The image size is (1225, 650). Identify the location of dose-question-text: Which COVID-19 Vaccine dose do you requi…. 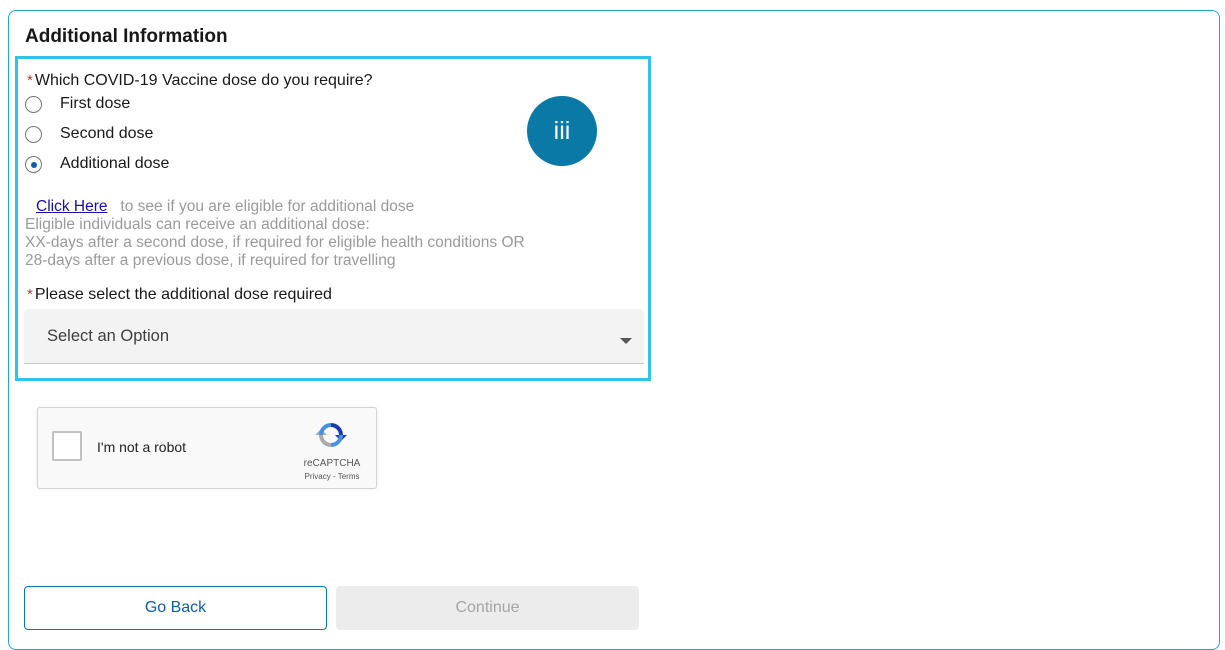
(203, 80).